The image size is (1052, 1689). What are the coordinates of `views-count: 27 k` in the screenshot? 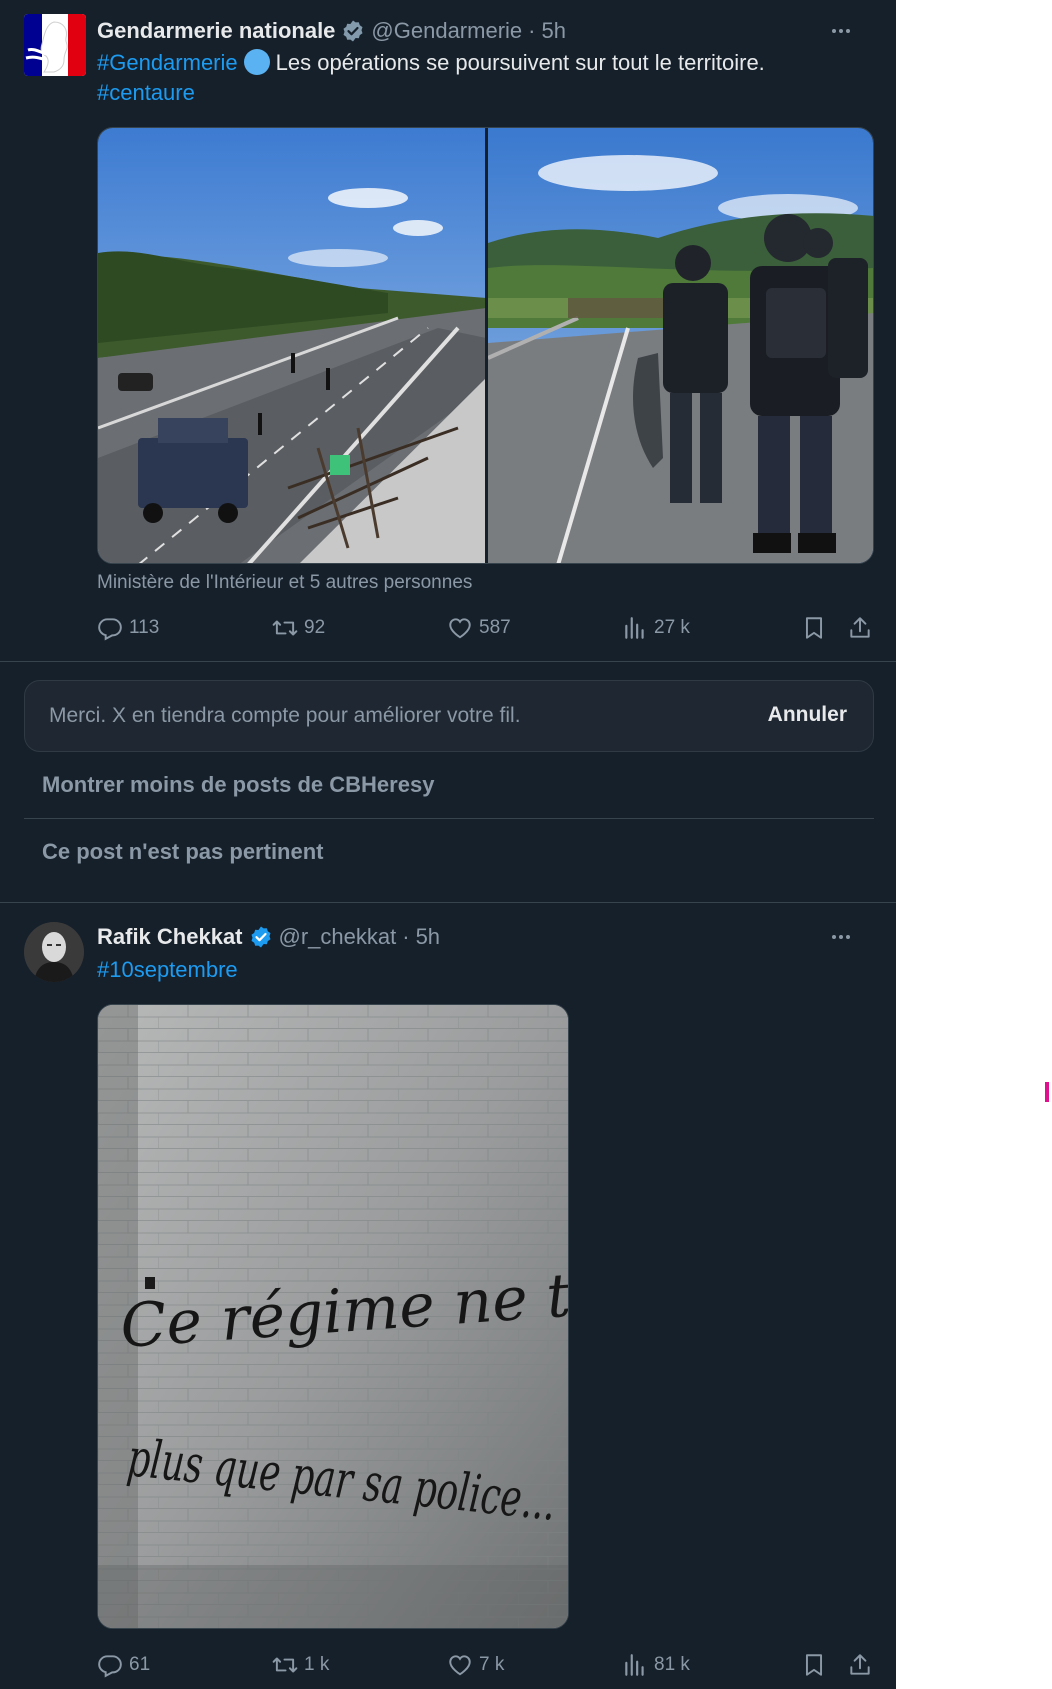 It's located at (672, 627).